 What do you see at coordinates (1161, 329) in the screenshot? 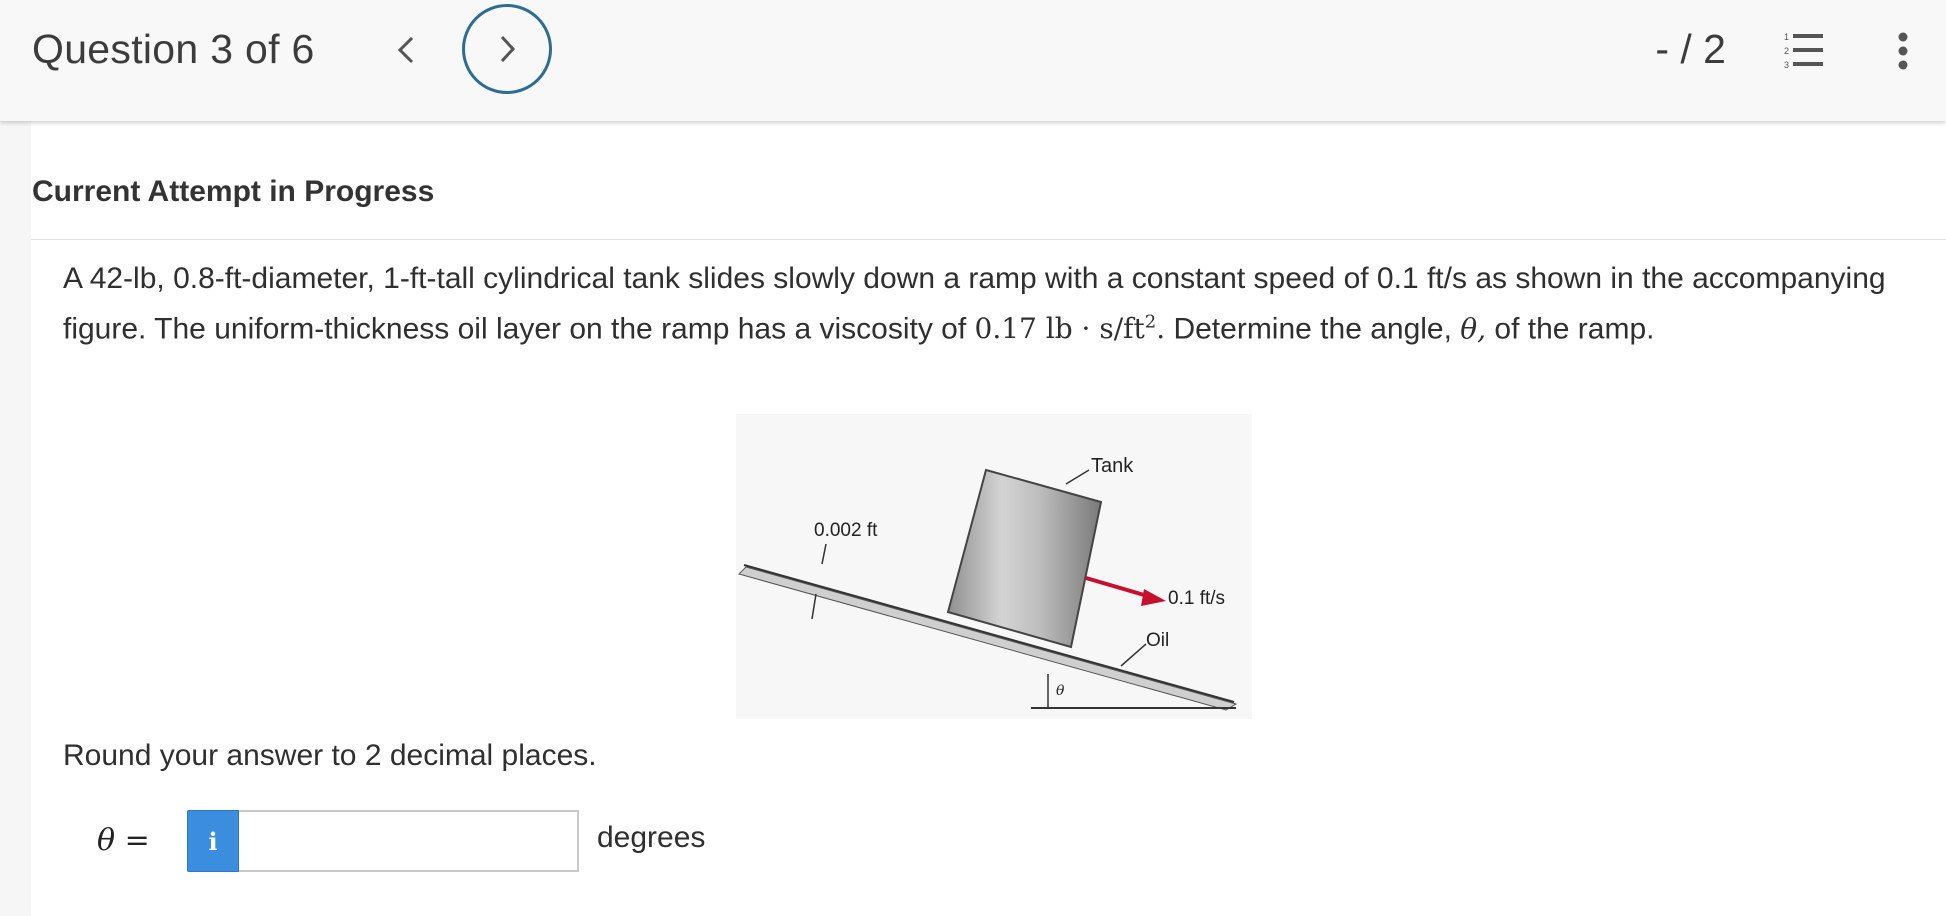
I see `viscosity-period: .` at bounding box center [1161, 329].